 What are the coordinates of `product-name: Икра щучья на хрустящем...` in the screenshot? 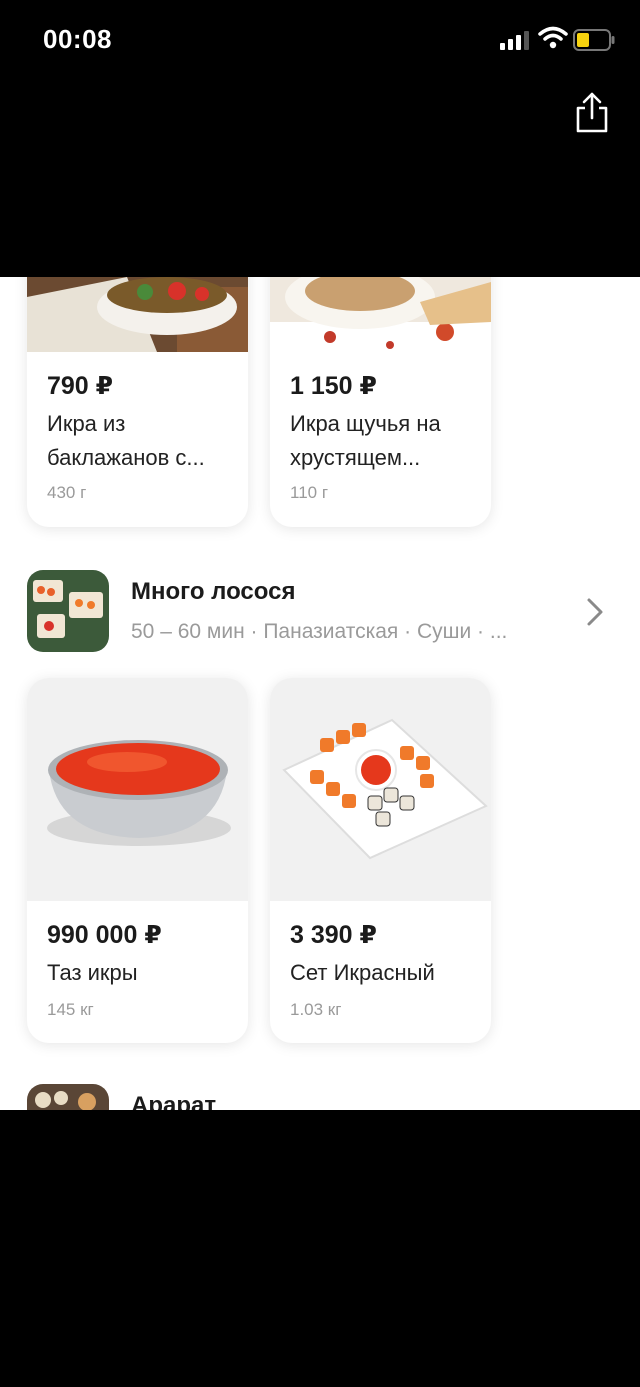 It's located at (365, 440).